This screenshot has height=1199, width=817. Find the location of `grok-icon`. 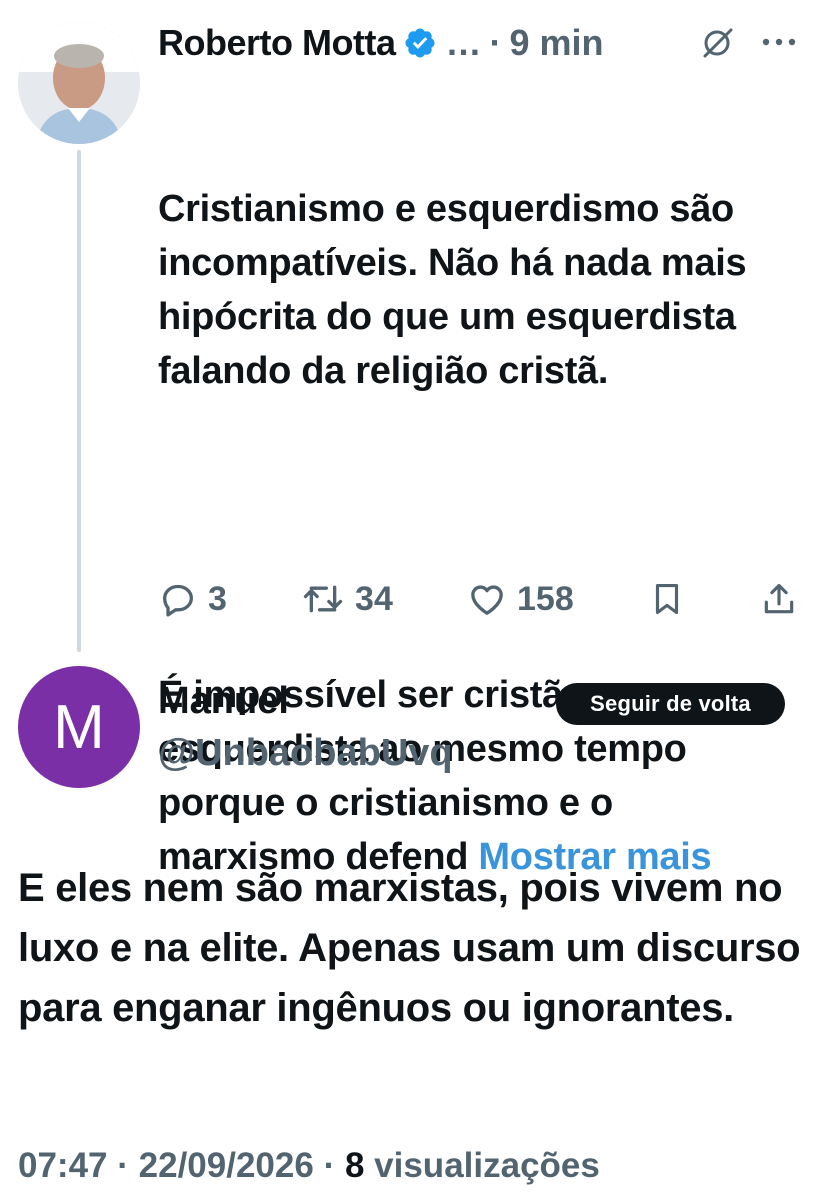

grok-icon is located at coordinates (718, 44).